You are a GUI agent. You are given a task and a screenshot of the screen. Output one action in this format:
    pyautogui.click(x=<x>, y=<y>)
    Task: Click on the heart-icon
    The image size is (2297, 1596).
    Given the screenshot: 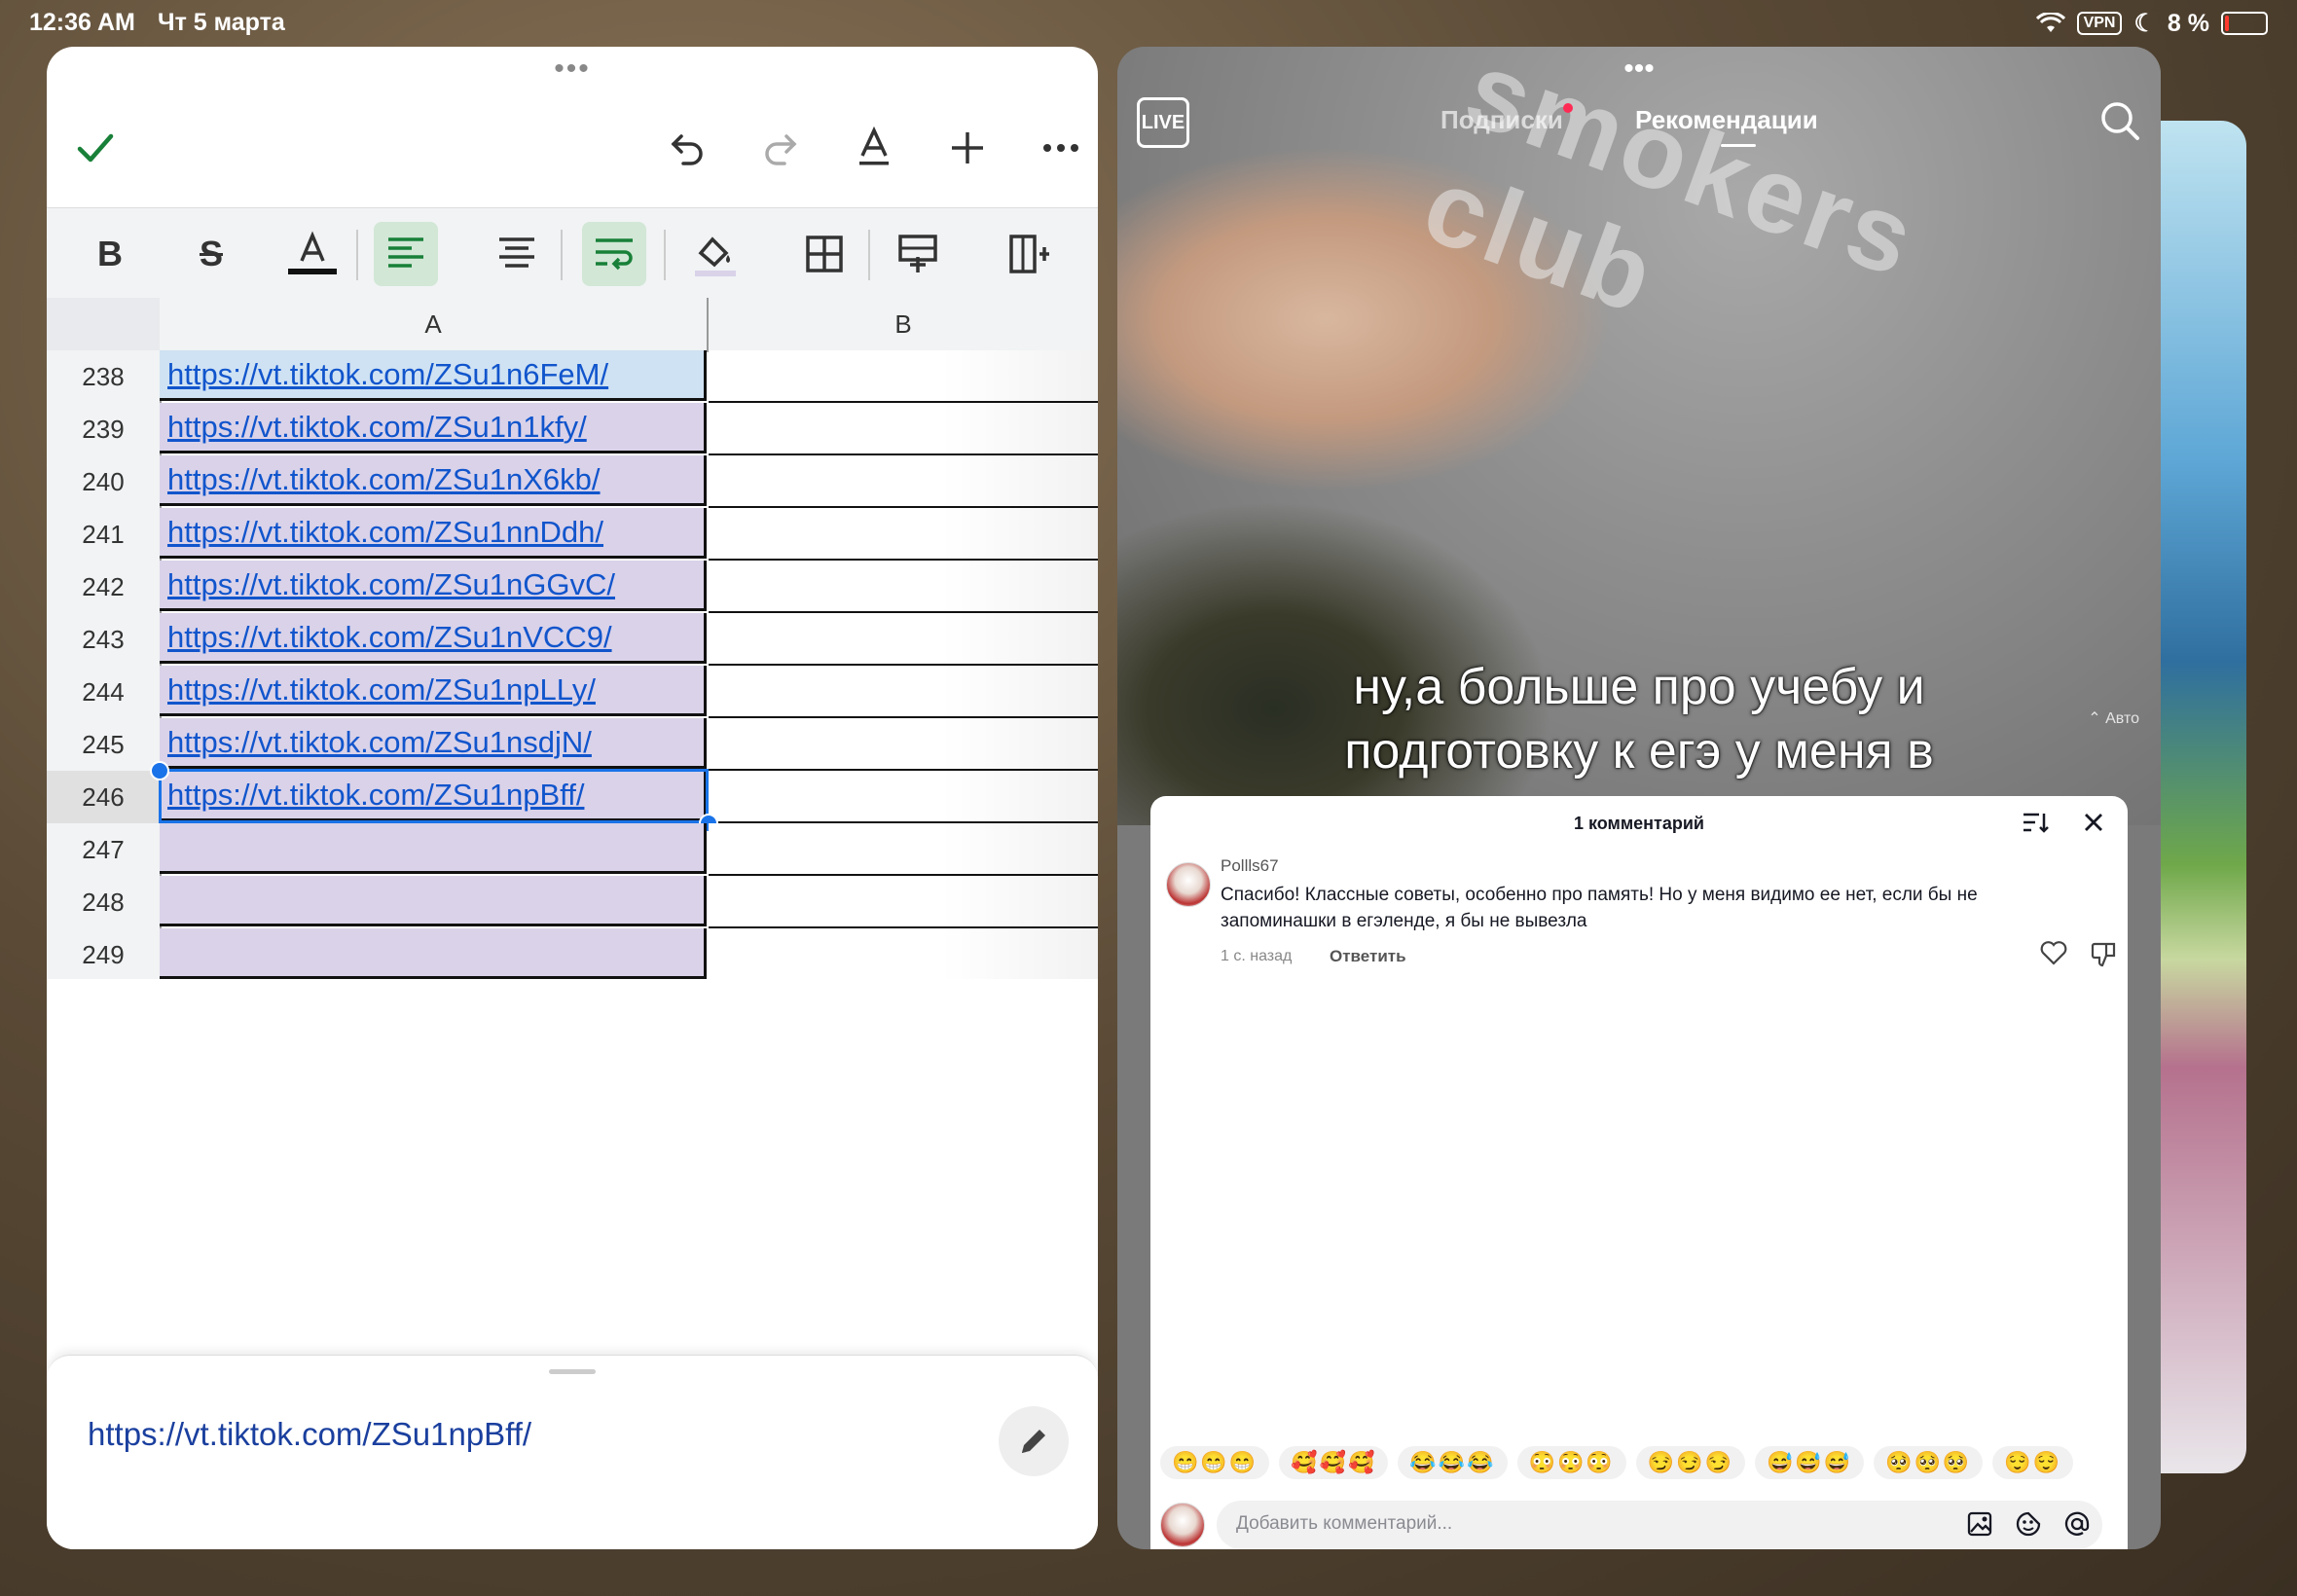 What is the action you would take?
    pyautogui.click(x=2053, y=955)
    